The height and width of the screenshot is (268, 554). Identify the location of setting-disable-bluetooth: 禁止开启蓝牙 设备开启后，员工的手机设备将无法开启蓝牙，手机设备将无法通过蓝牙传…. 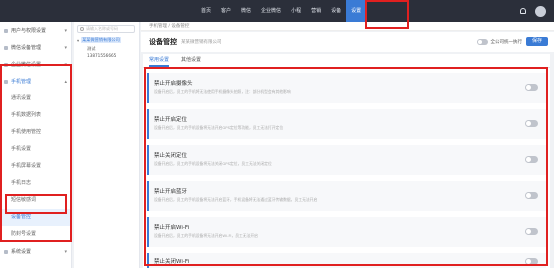
(346, 196).